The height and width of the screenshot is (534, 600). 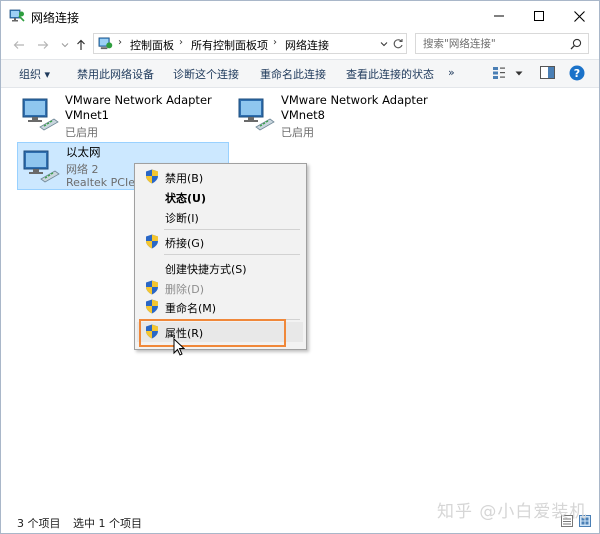 What do you see at coordinates (17, 15) in the screenshot?
I see `network-connections-app-icon` at bounding box center [17, 15].